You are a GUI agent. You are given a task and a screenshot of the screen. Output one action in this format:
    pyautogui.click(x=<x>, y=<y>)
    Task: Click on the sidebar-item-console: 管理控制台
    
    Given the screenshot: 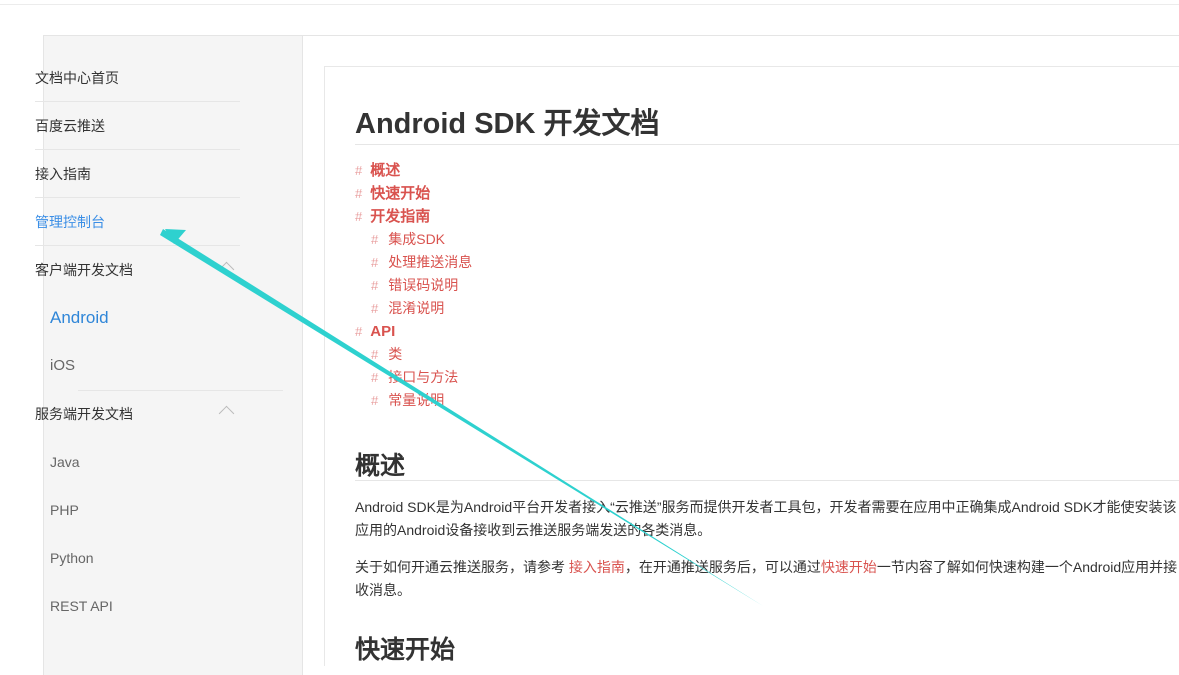 What is the action you would take?
    pyautogui.click(x=137, y=222)
    